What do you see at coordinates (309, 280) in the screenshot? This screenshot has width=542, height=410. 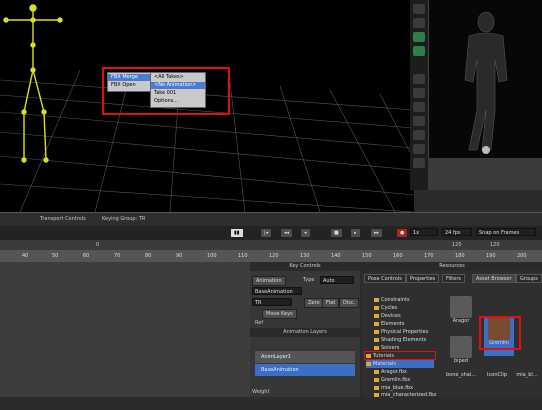 I see `type-label: Type` at bounding box center [309, 280].